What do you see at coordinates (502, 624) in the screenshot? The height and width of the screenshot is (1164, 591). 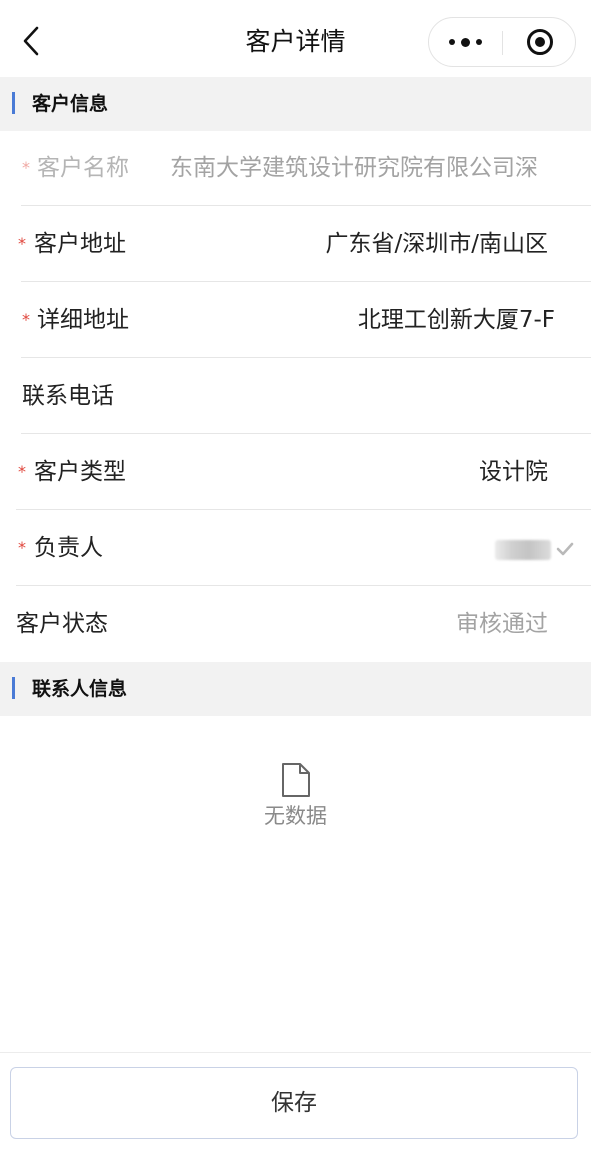 I see `field-value: 审核通过` at bounding box center [502, 624].